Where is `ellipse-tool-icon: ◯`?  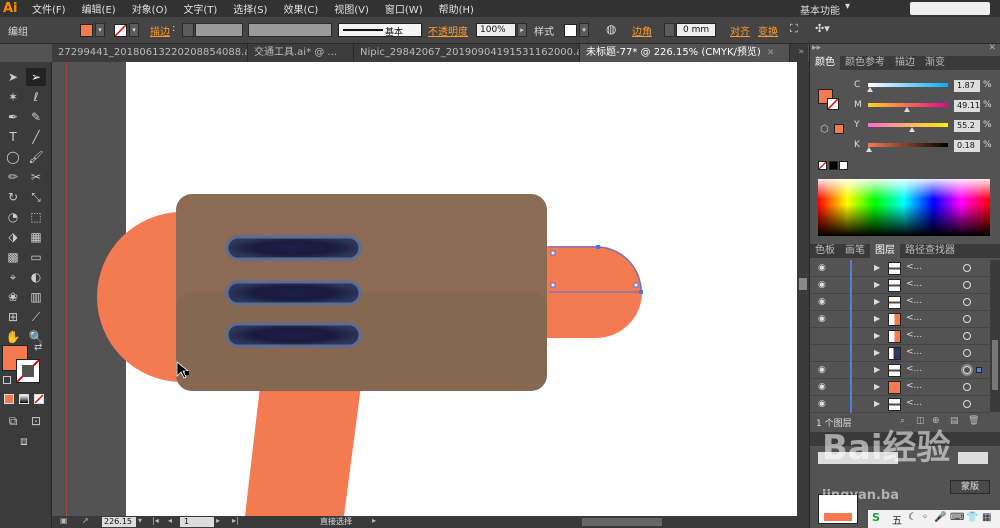
ellipse-tool-icon: ◯ is located at coordinates (13, 157).